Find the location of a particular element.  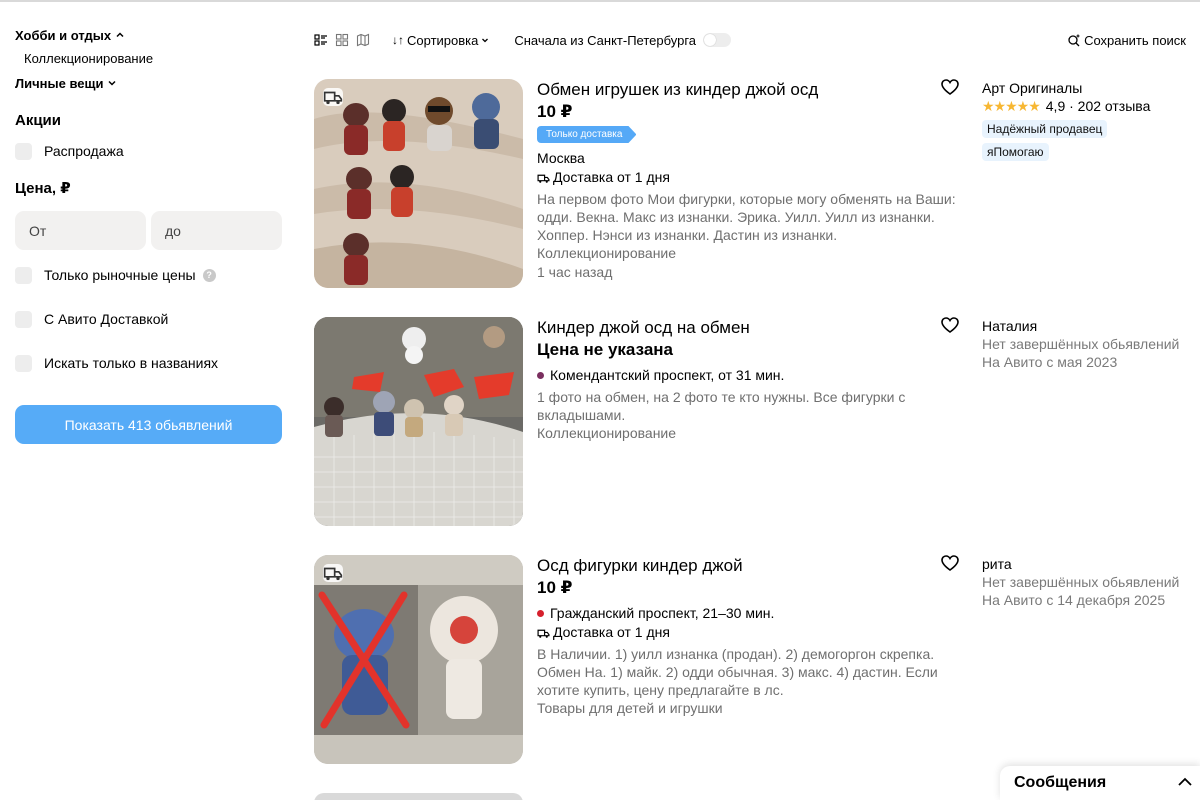

listing-title: Киндер джой осд на обмен is located at coordinates (747, 328).